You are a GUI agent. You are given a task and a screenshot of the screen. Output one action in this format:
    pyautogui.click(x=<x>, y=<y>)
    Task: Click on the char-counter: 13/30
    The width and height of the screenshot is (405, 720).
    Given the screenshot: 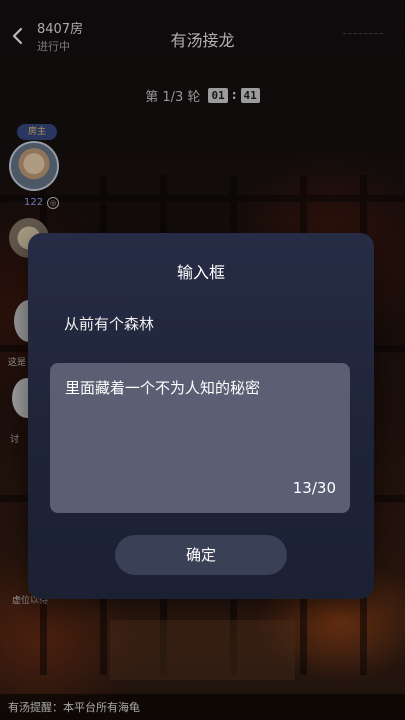 What is the action you would take?
    pyautogui.click(x=314, y=488)
    